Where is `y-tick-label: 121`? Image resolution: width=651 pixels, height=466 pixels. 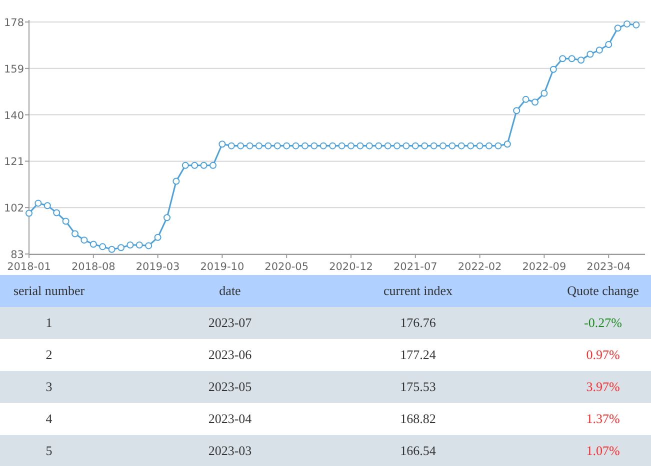
y-tick-label: 121 is located at coordinates (14, 162).